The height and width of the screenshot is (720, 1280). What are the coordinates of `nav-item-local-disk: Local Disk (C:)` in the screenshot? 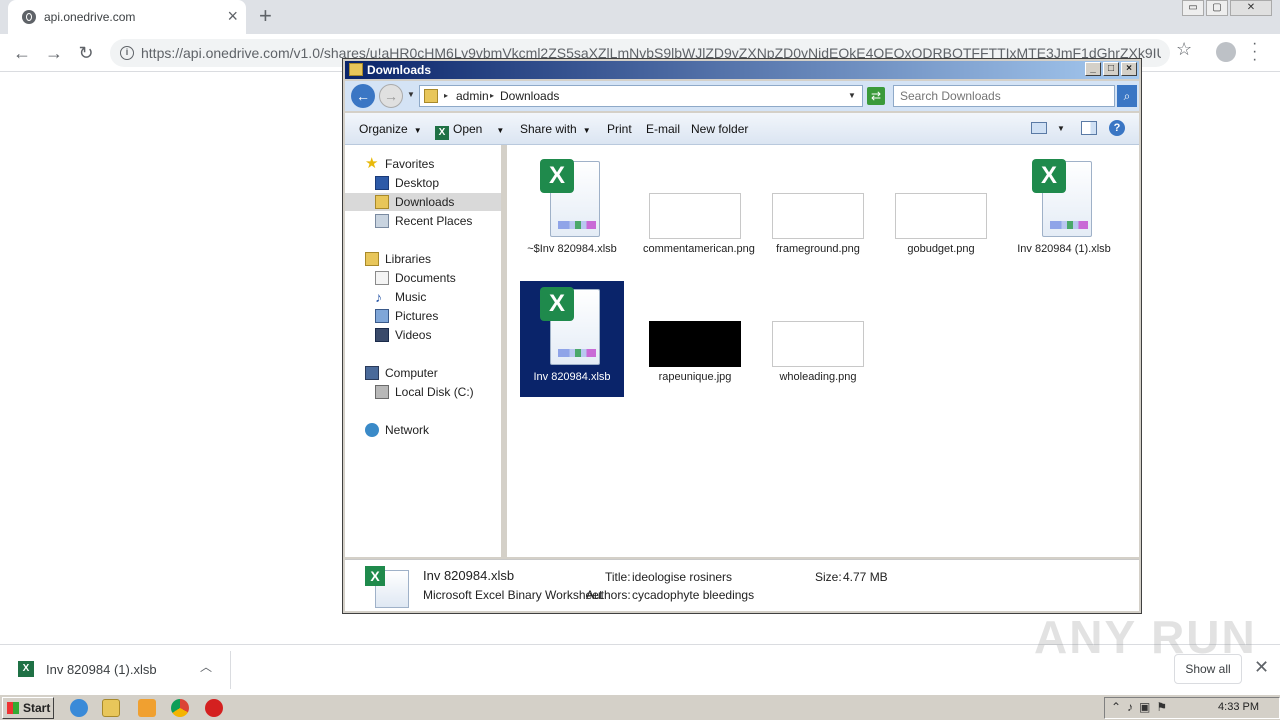 It's located at (423, 392).